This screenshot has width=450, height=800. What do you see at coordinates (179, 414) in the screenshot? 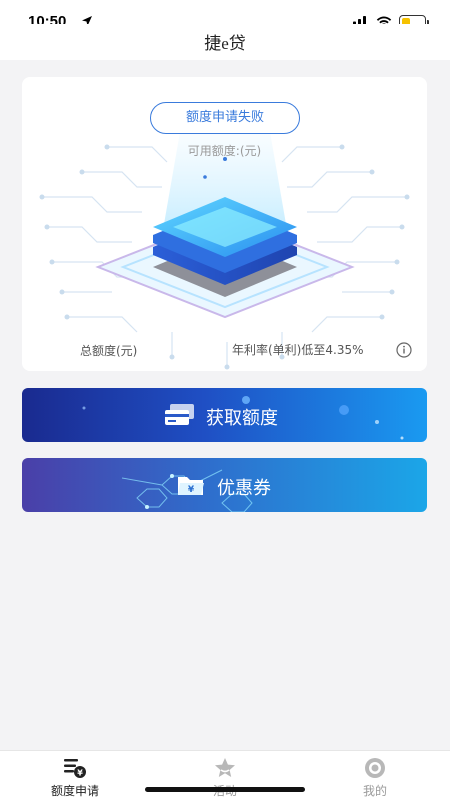
I see `card-icon` at bounding box center [179, 414].